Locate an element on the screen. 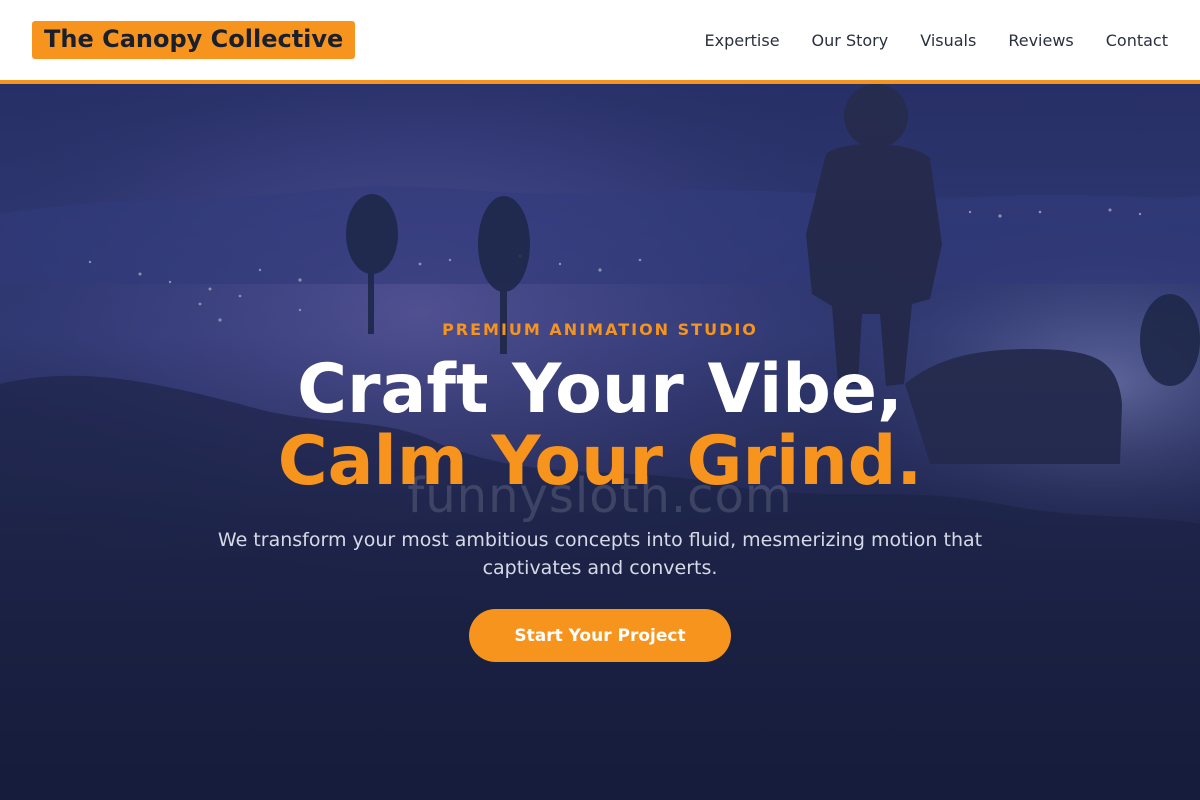 This screenshot has height=800, width=1200. hero-eyebrow: PREMIUM ANIMATION STUDIO is located at coordinates (600, 329).